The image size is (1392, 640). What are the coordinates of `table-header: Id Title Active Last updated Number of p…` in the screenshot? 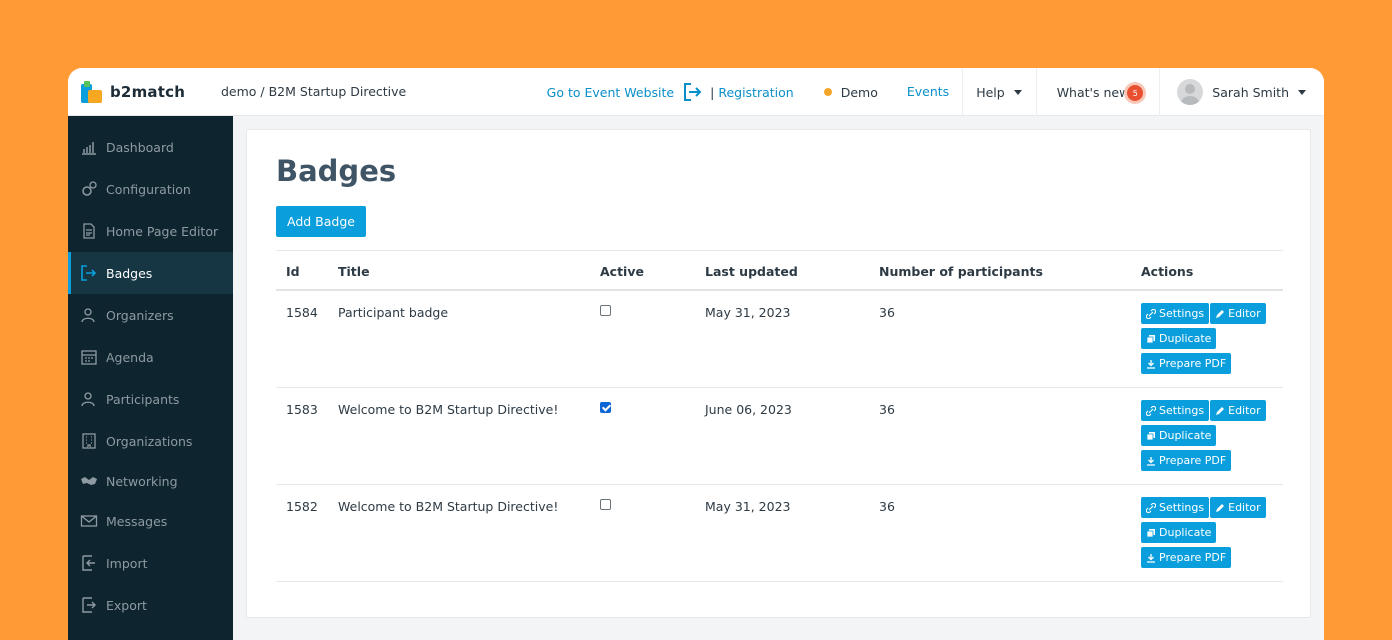 It's located at (779, 270).